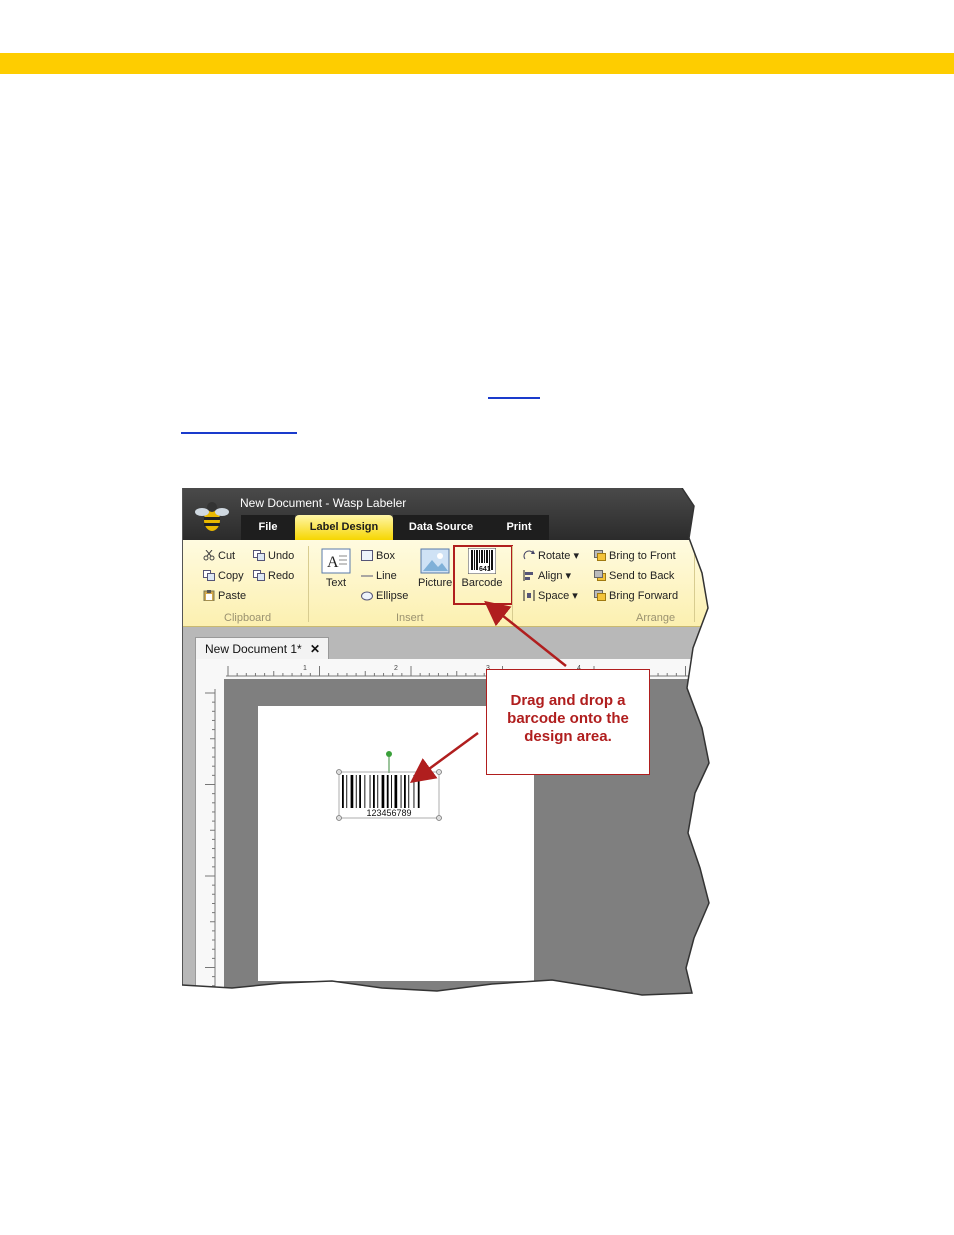 The height and width of the screenshot is (1235, 954). What do you see at coordinates (253, 649) in the screenshot?
I see `document-tab-label: New Document 1*` at bounding box center [253, 649].